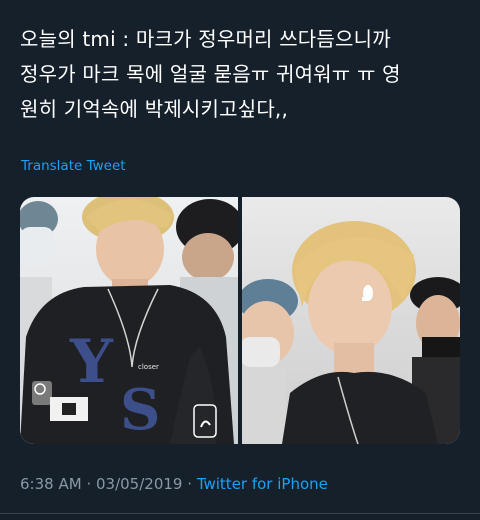 This screenshot has height=520, width=480. I want to click on svg-text: closer, so click(148, 367).